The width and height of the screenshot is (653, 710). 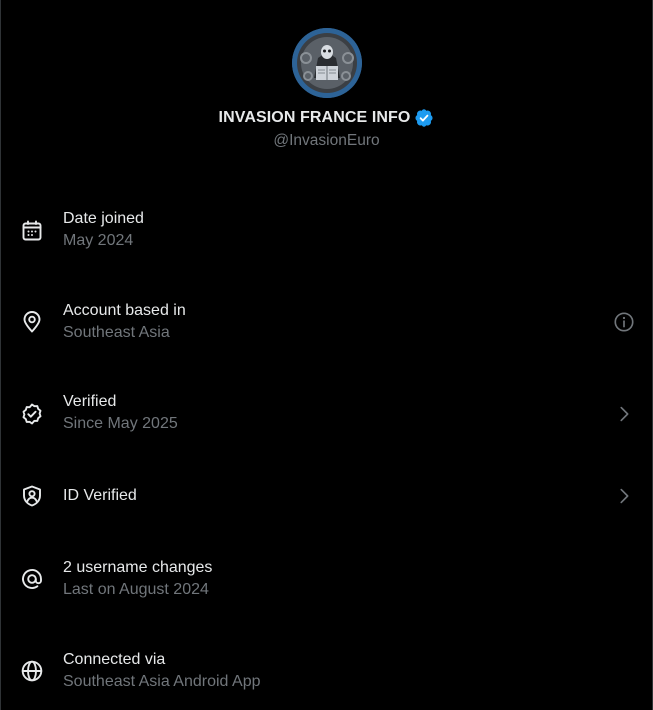 I want to click on row-title: ID Verified, so click(x=100, y=495).